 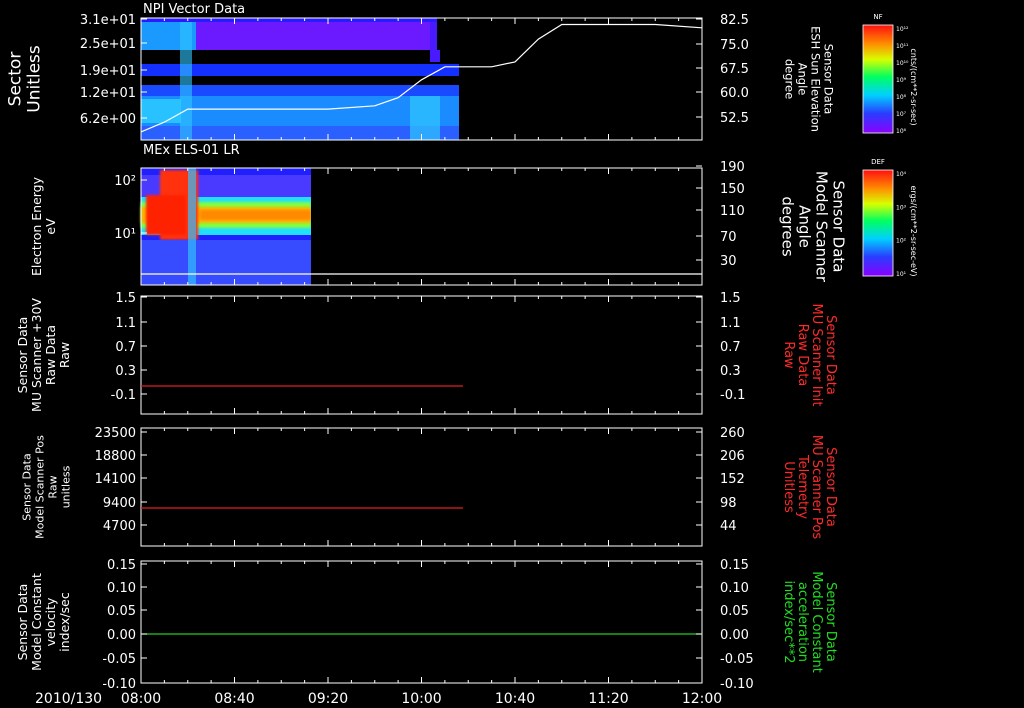 What do you see at coordinates (125, 347) in the screenshot?
I see `left-tick-label: 0.7` at bounding box center [125, 347].